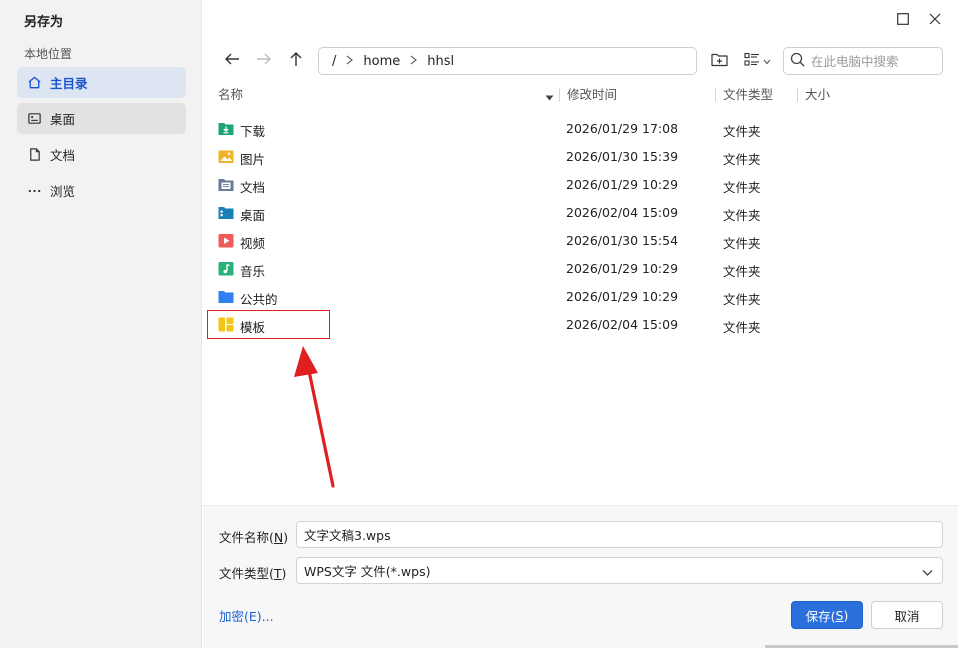 The height and width of the screenshot is (648, 958). Describe the element at coordinates (63, 119) in the screenshot. I see `sidebar-item-label: 桌面` at that location.